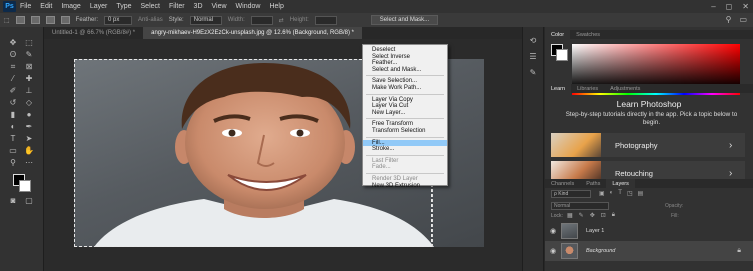 The image size is (753, 271). What do you see at coordinates (29, 201) in the screenshot?
I see `screen-mode-icon: ▢` at bounding box center [29, 201].